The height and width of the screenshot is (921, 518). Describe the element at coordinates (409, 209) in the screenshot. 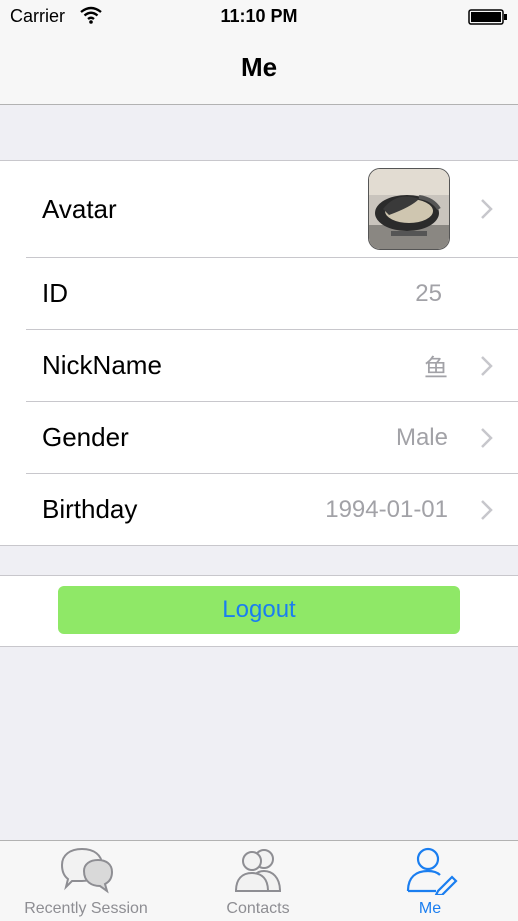

I see `avatar` at that location.